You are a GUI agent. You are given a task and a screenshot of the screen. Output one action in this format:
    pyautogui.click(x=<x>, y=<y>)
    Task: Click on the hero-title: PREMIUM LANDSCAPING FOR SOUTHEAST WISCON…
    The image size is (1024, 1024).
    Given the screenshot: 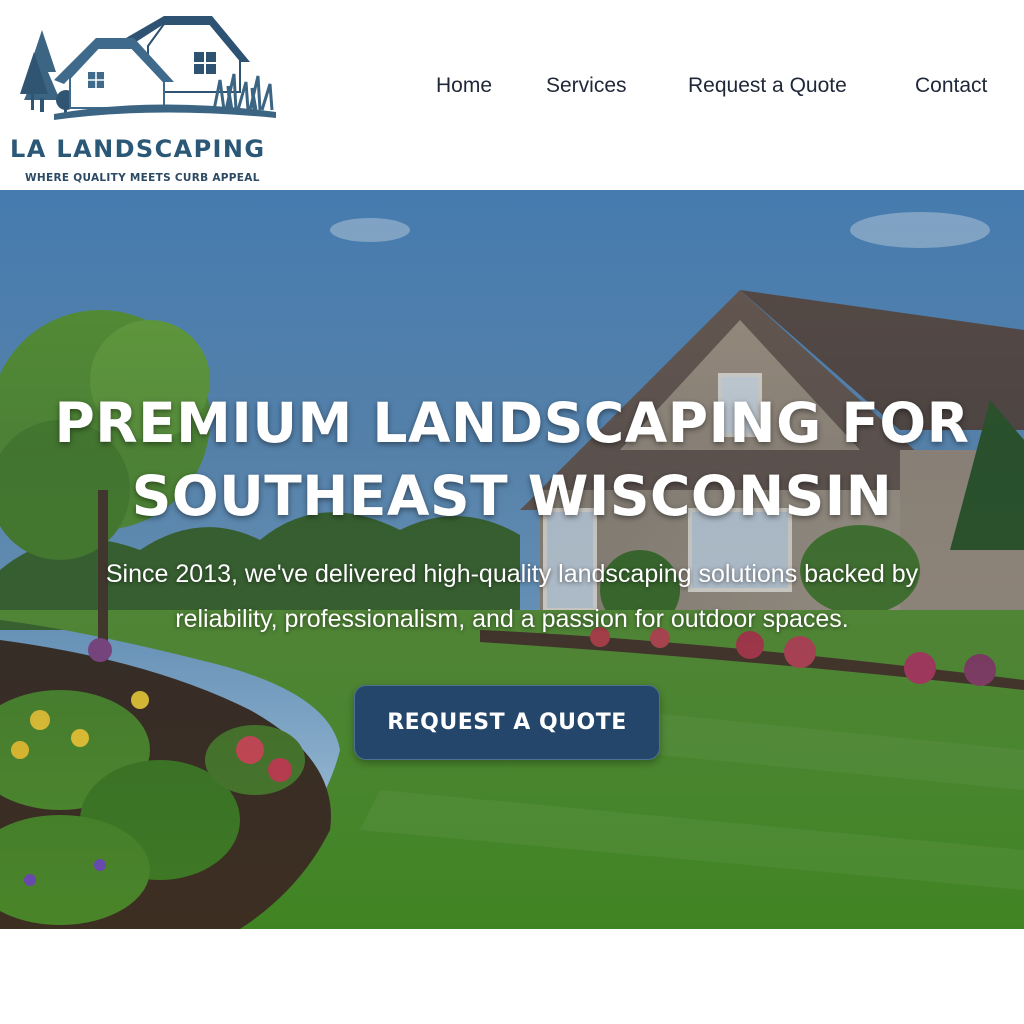 What is the action you would take?
    pyautogui.click(x=512, y=460)
    